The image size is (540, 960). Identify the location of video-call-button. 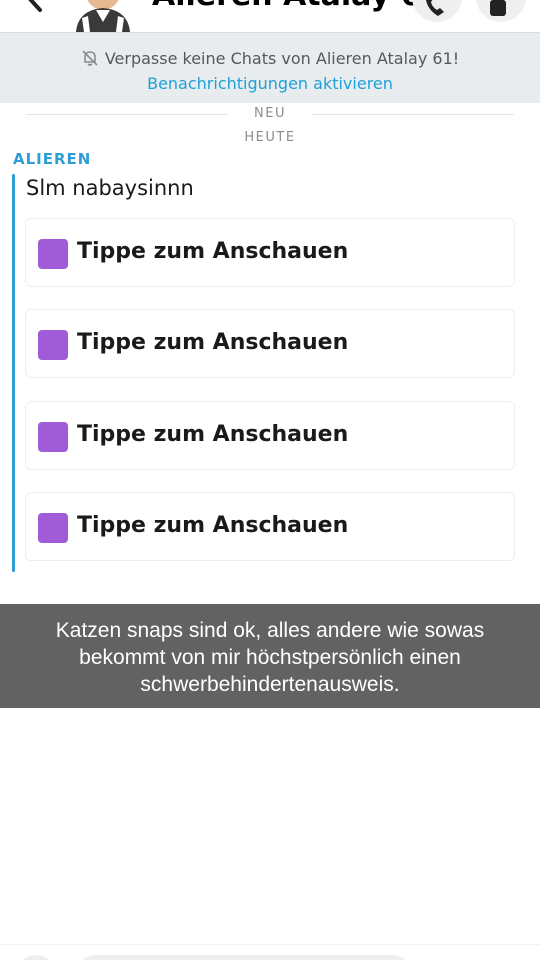
(501, 11).